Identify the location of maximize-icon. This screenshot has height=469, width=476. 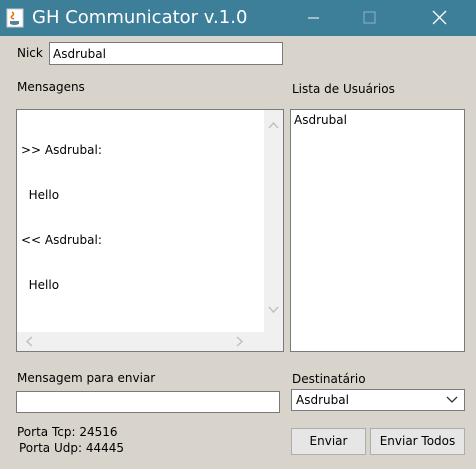
(369, 17).